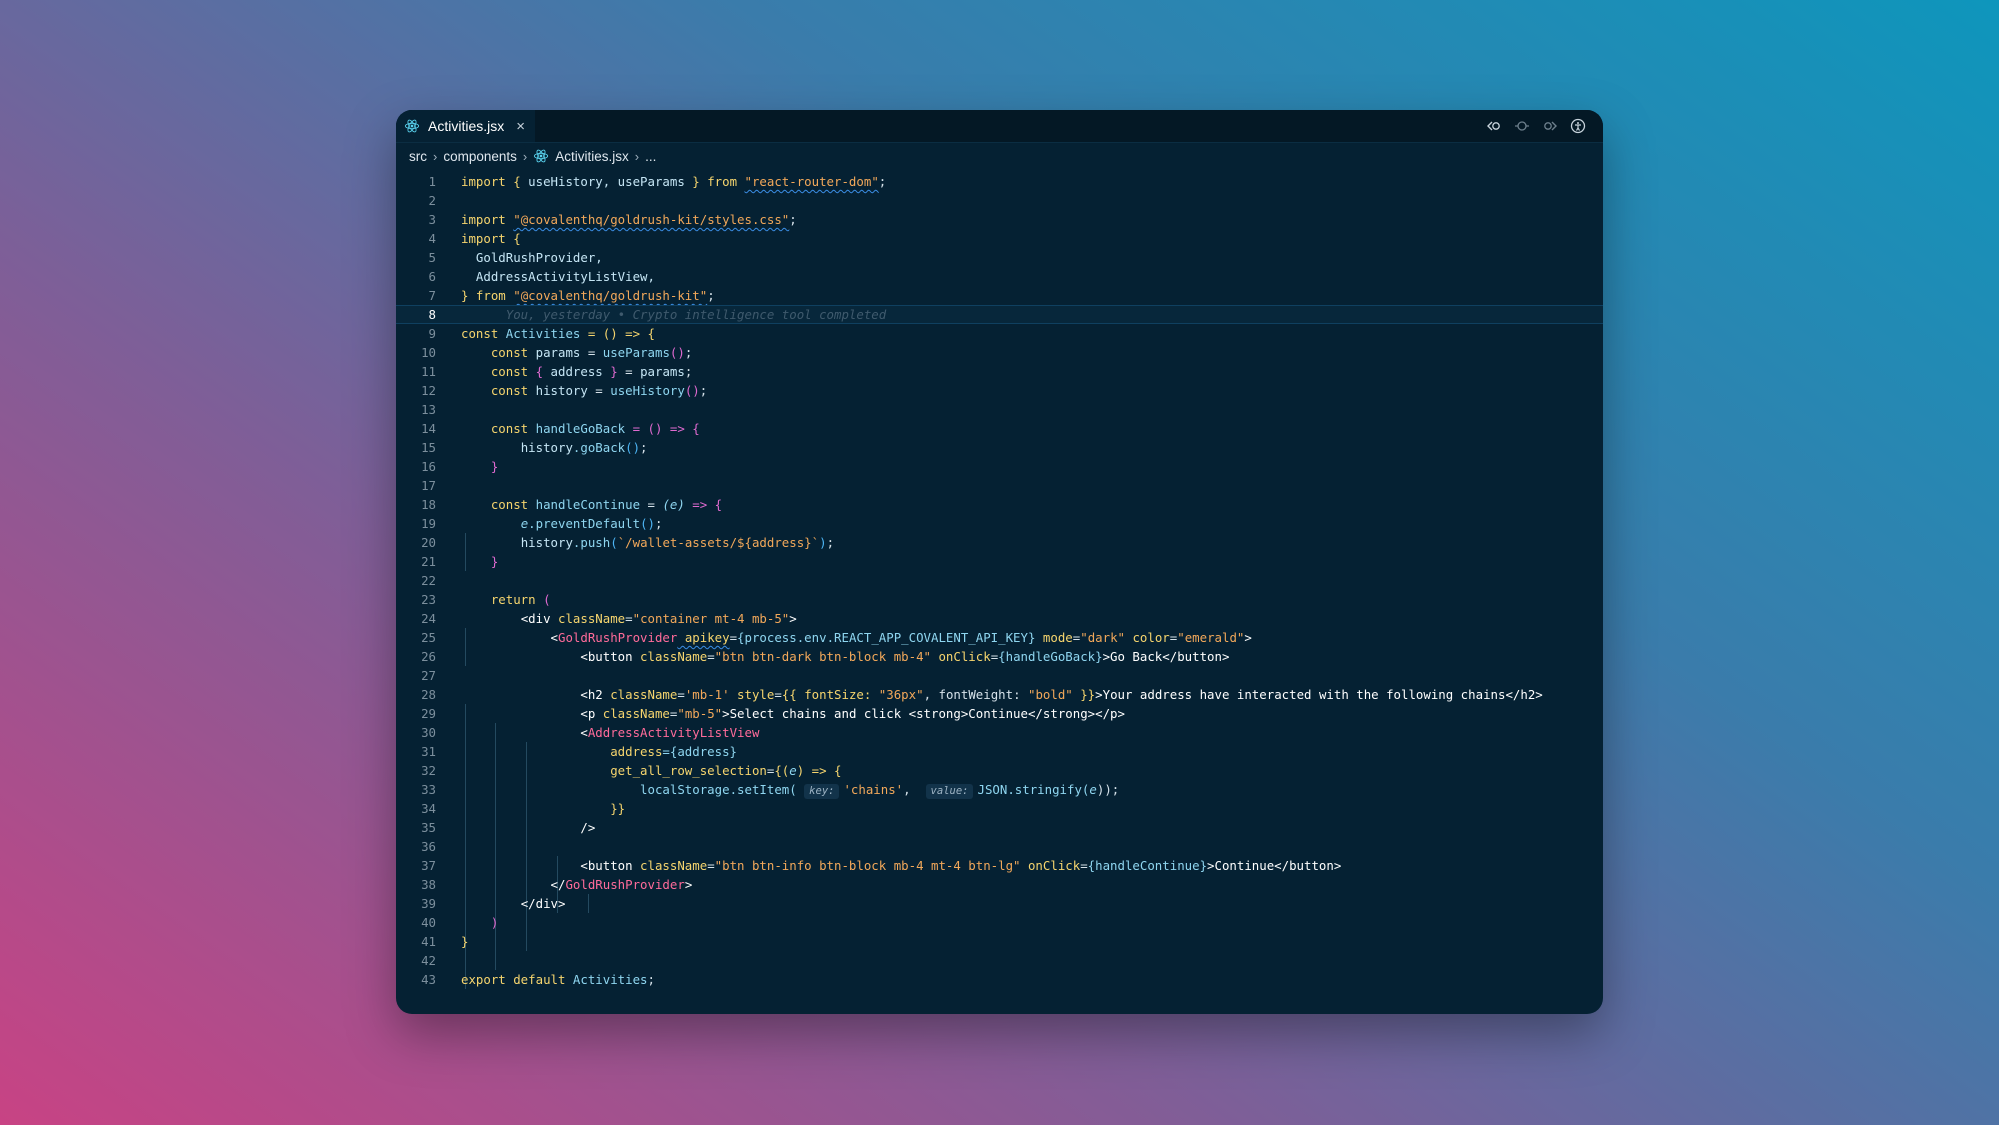 This screenshot has height=1125, width=1999. What do you see at coordinates (520, 126) in the screenshot?
I see `close-icon: ×` at bounding box center [520, 126].